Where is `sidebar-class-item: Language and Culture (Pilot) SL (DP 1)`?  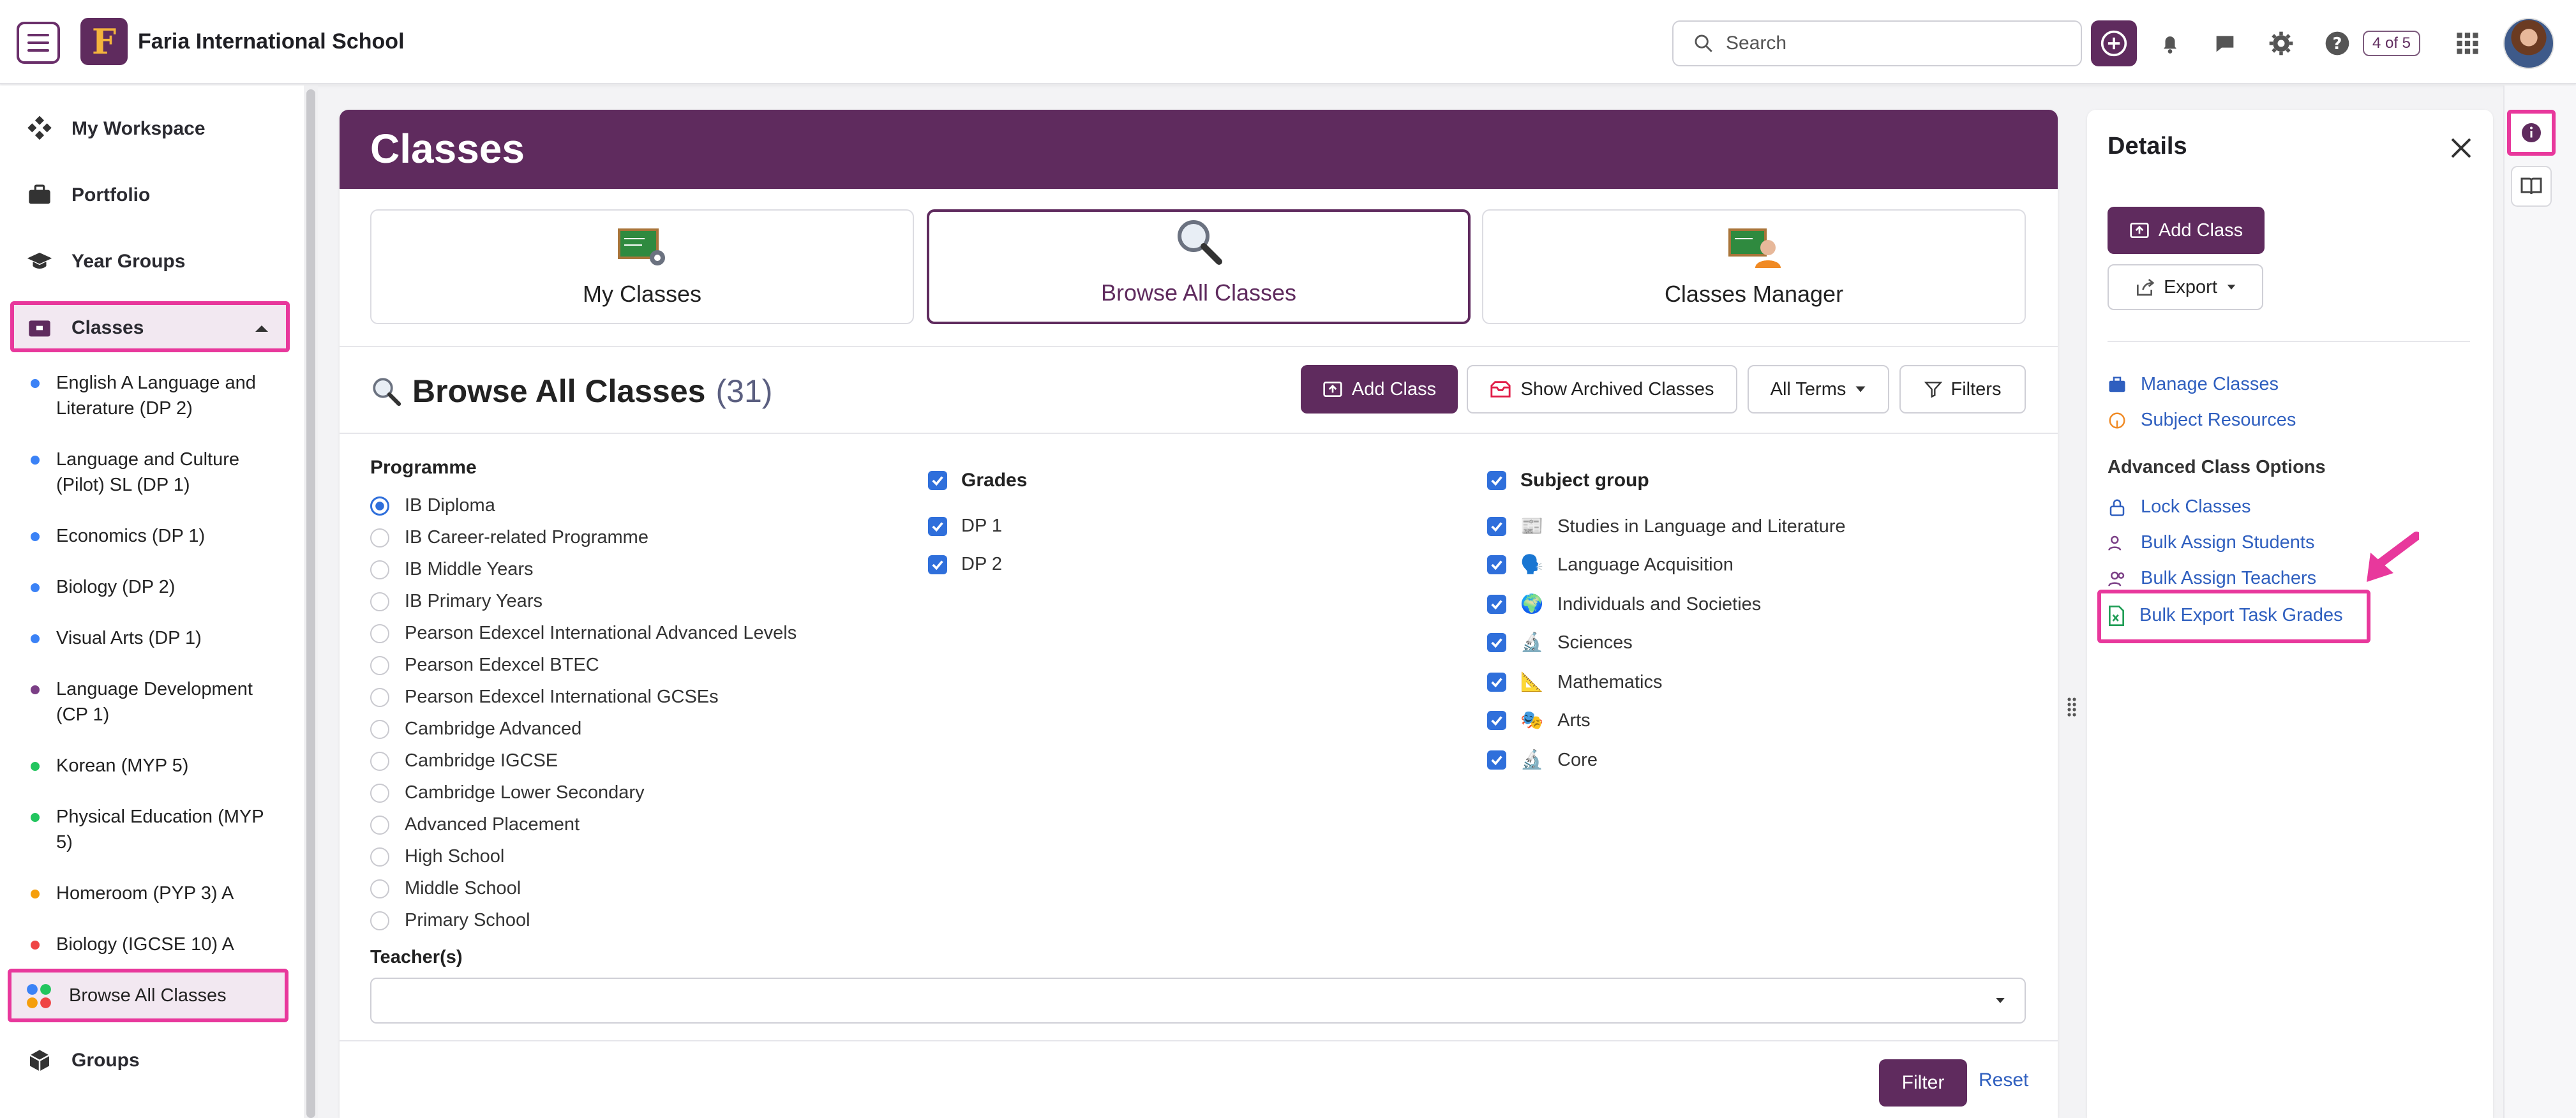
sidebar-class-item: Language and Culture (Pilot) SL (DP 1) is located at coordinates (155, 473).